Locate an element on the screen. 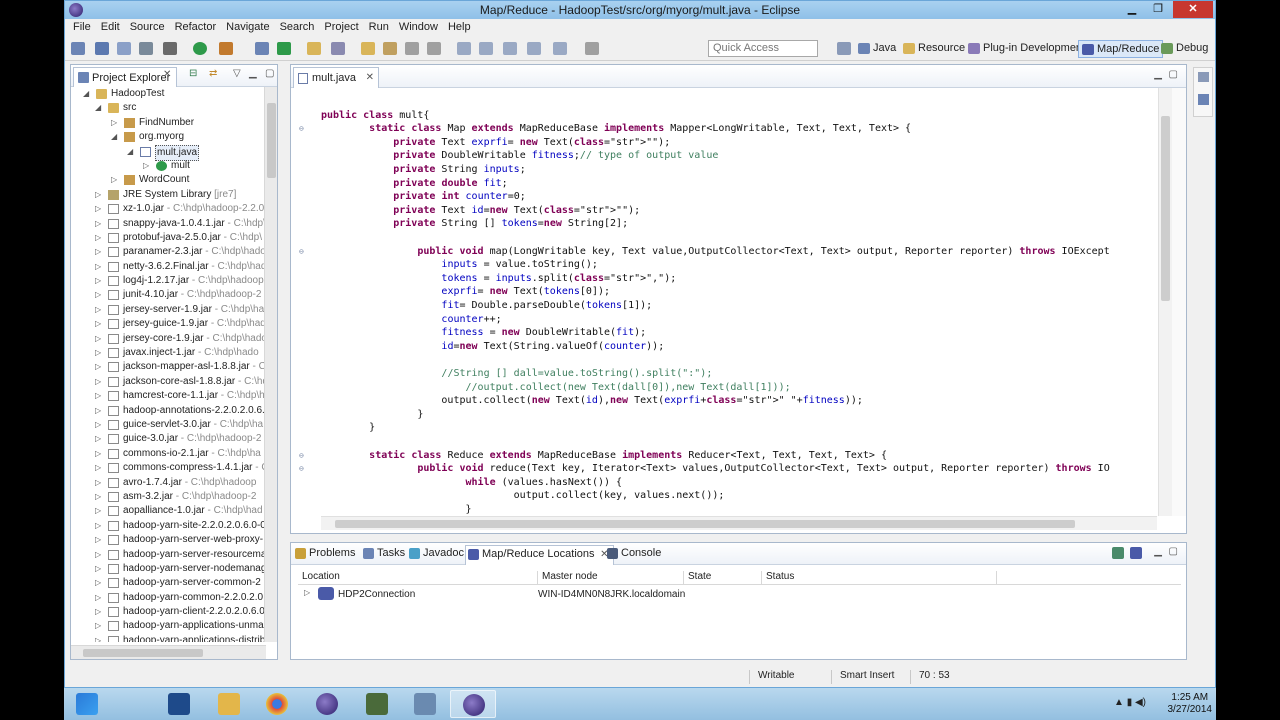 The height and width of the screenshot is (720, 1280). taskbar-app is located at coordinates (377, 704).